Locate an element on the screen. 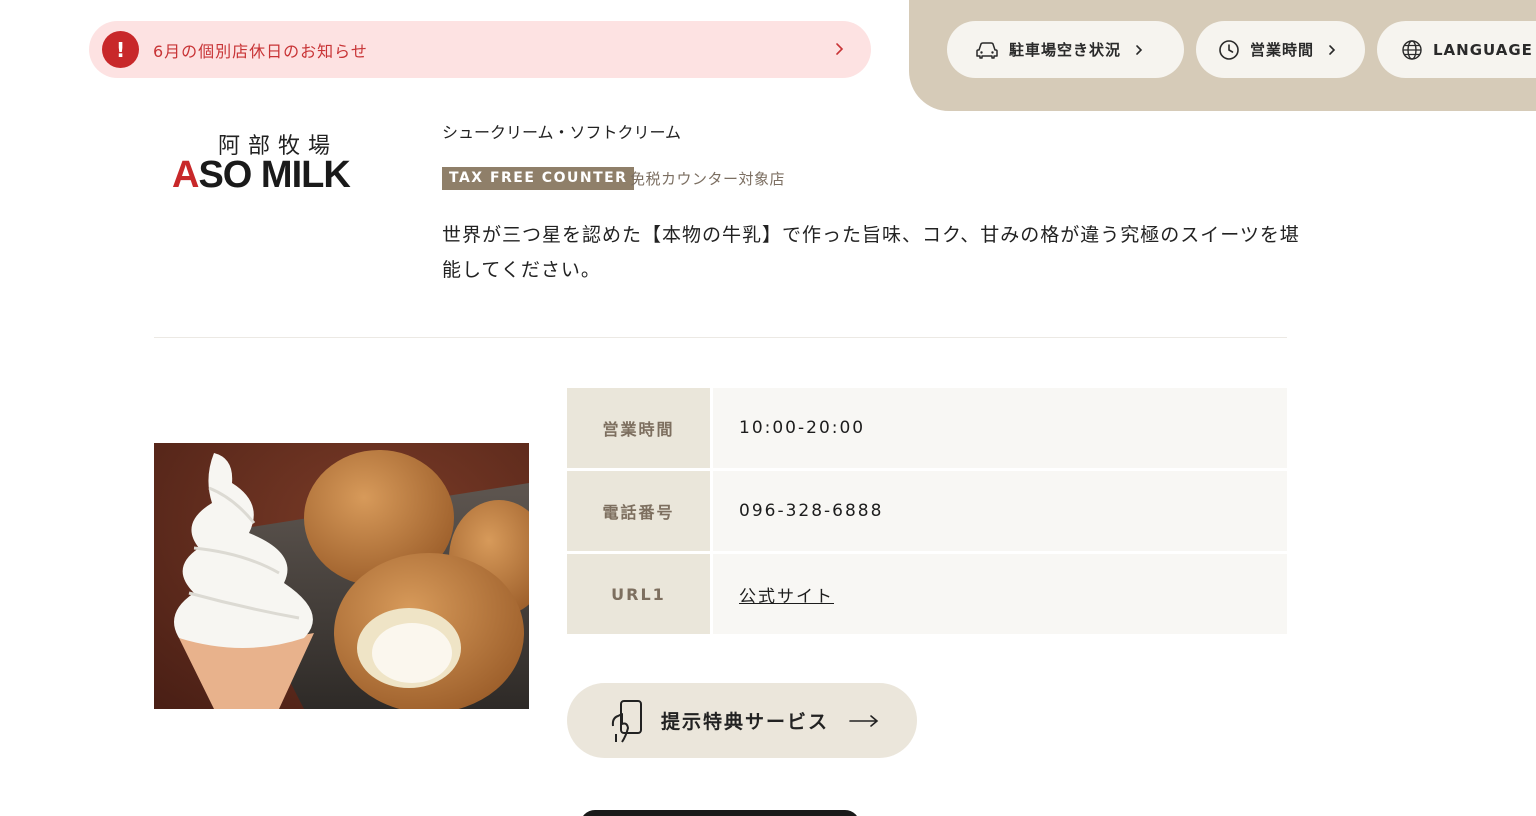  tax-free-note: 免税カウンター対象店 is located at coordinates (708, 179).